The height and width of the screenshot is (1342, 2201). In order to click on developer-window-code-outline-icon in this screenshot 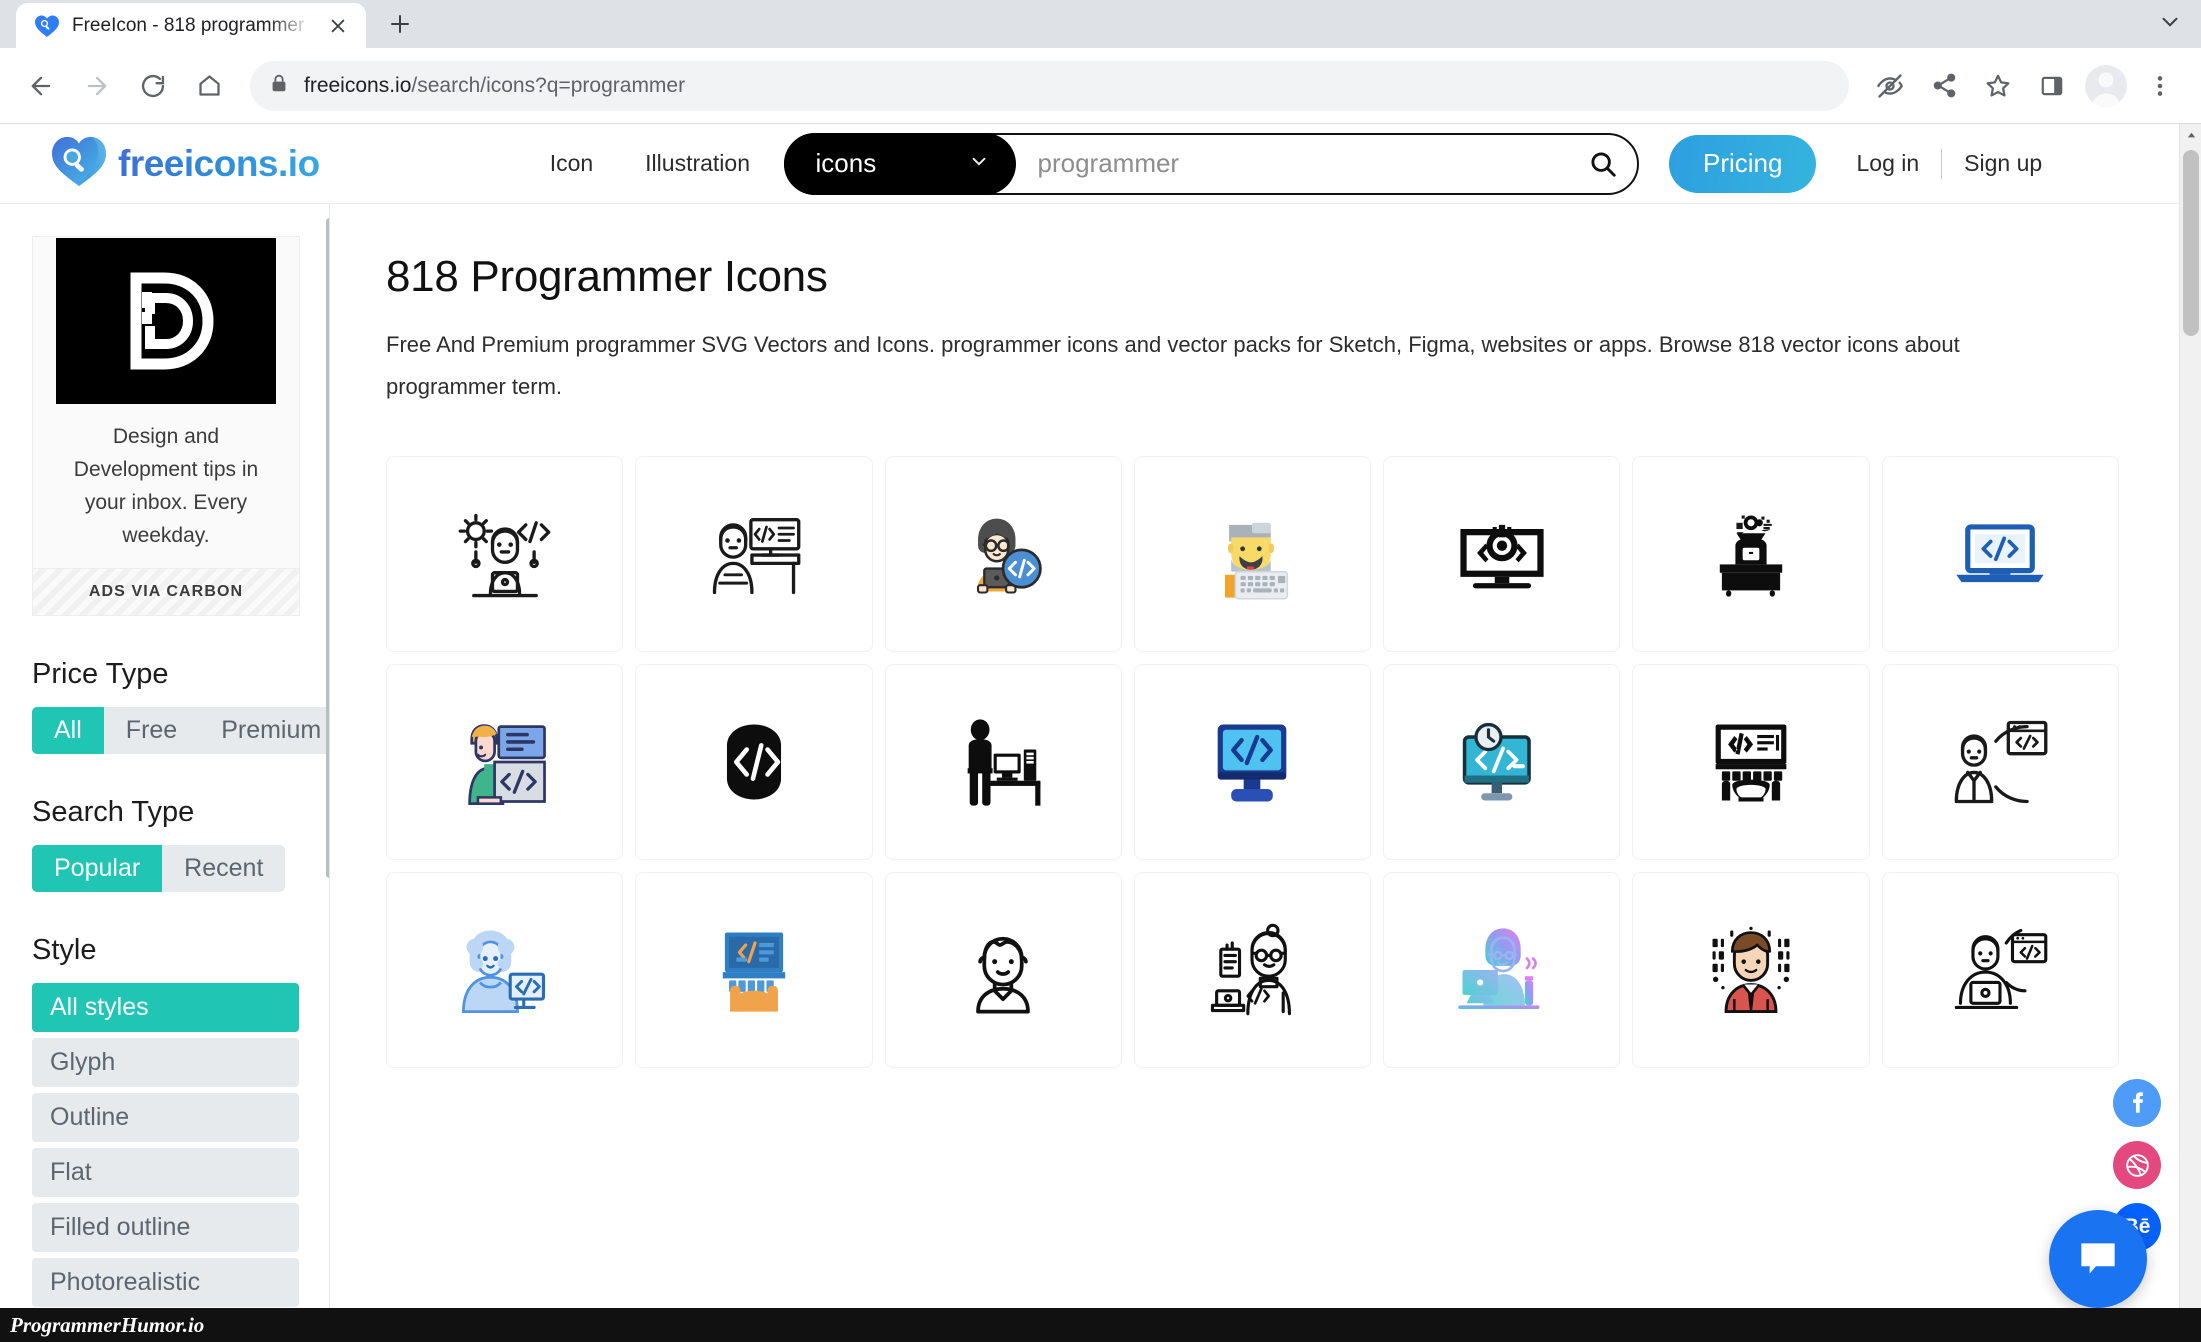, I will do `click(2001, 762)`.